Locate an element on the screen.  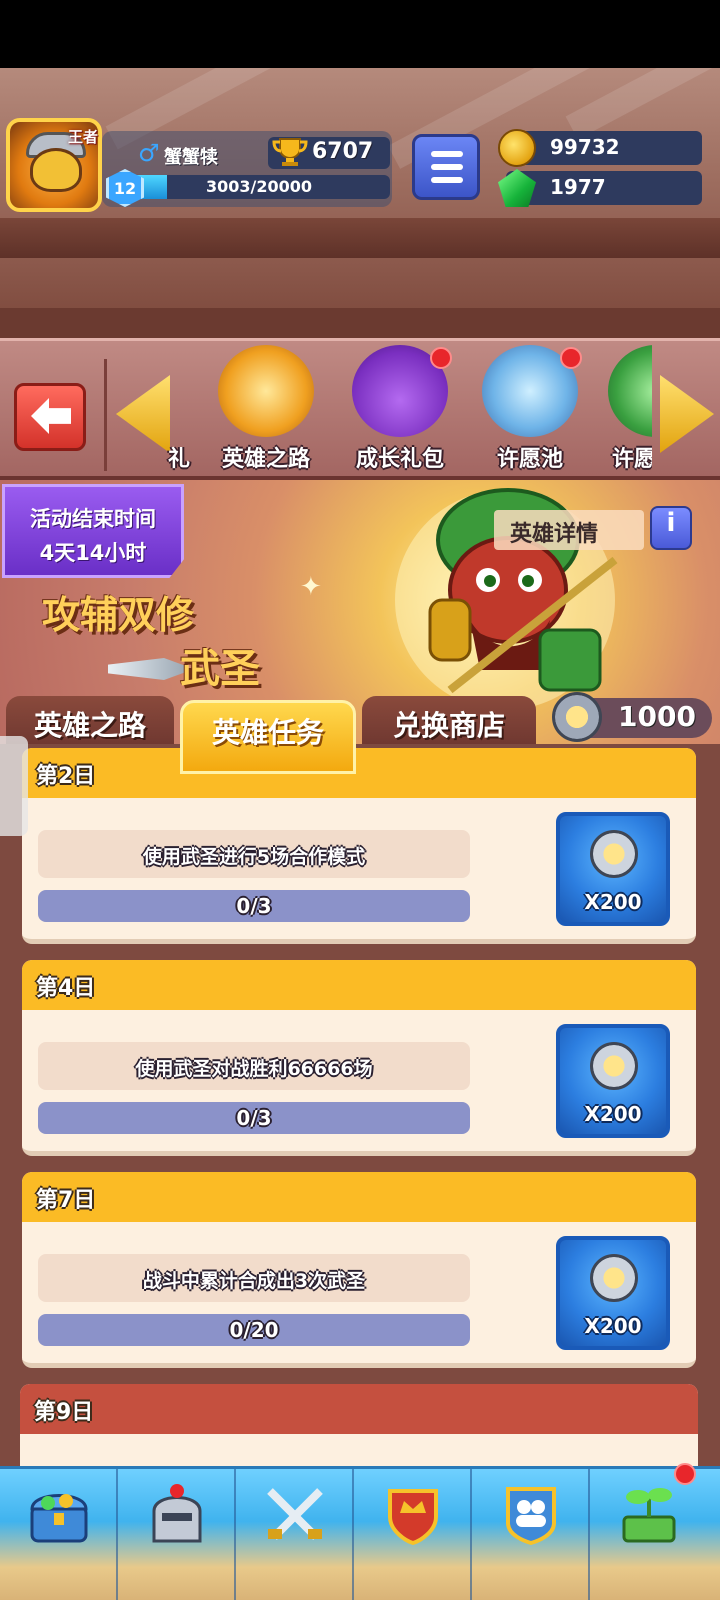
player-avatar: 王者 is located at coordinates (54, 165).